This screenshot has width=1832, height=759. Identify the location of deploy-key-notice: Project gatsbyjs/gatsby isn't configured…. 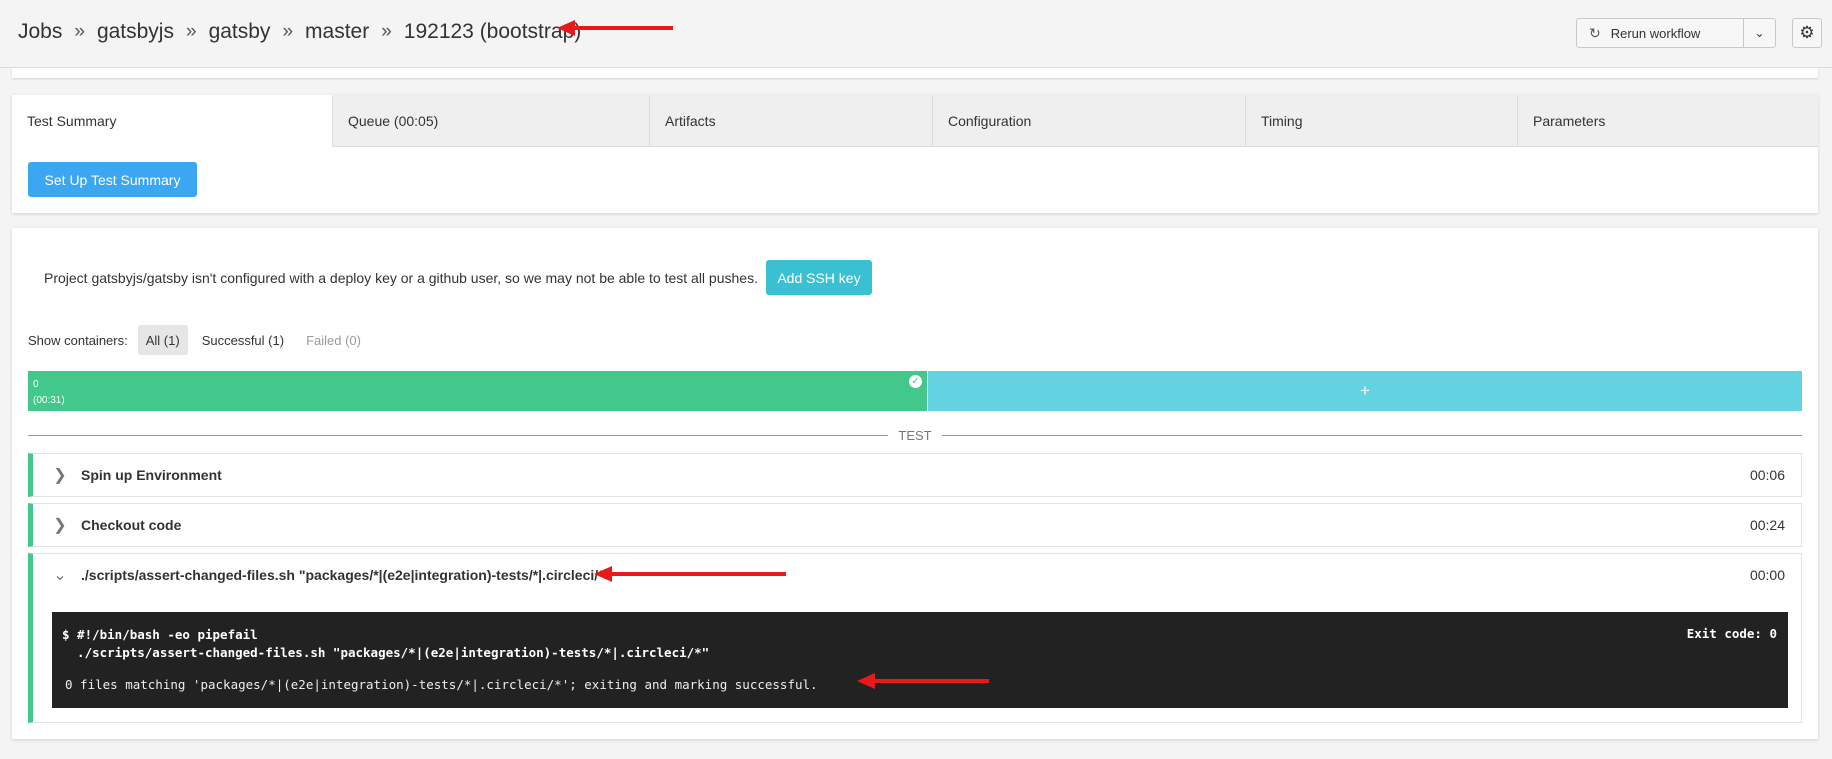
(458, 277).